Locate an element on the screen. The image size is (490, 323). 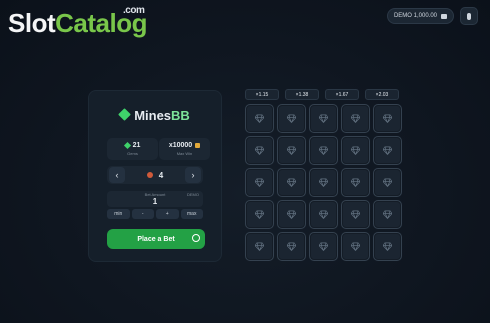
max-win-value: x10000 is located at coordinates (180, 145).